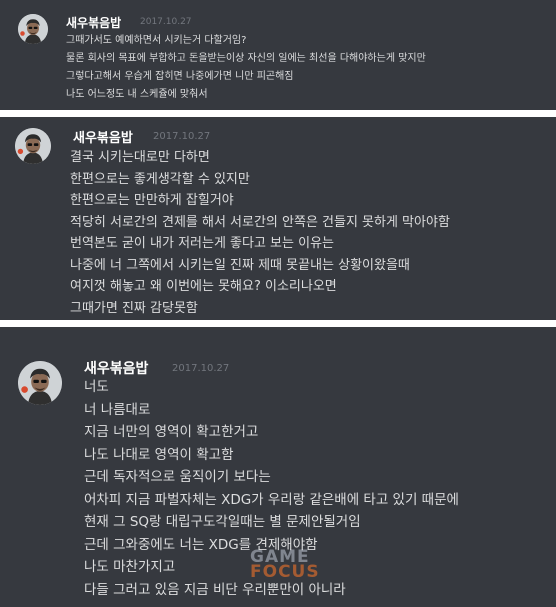  What do you see at coordinates (203, 286) in the screenshot?
I see `message-line: 여지껏 해놓고 왜 이번에는 못해요? 이소리나오면` at bounding box center [203, 286].